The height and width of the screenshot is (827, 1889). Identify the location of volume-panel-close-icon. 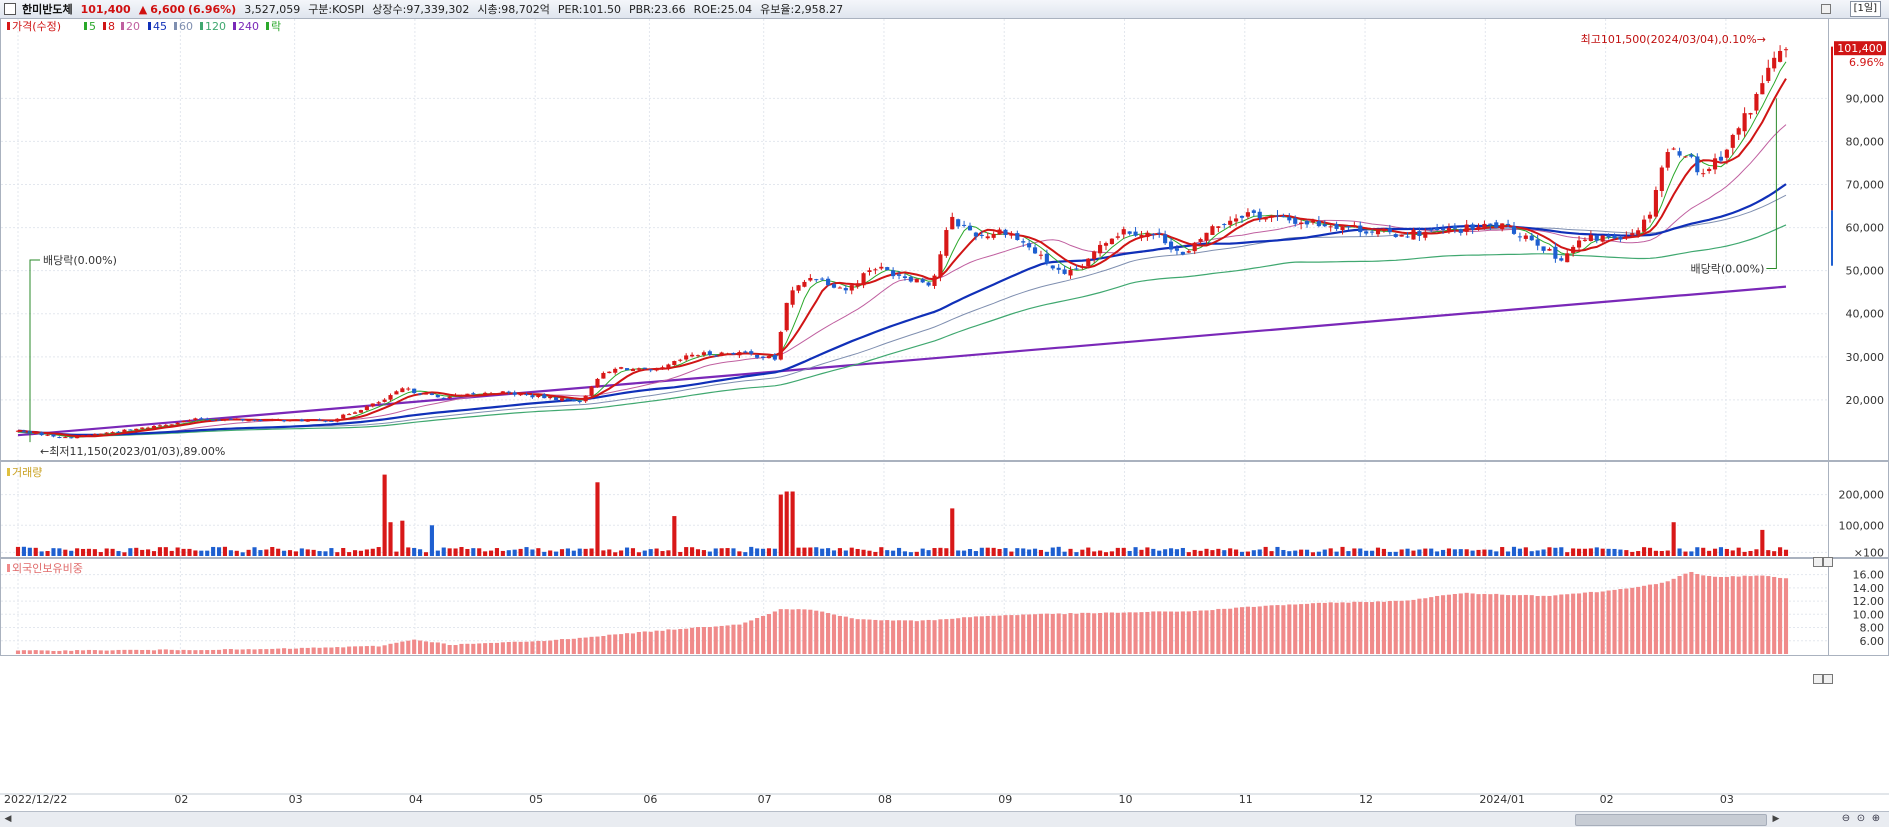
(1828, 562).